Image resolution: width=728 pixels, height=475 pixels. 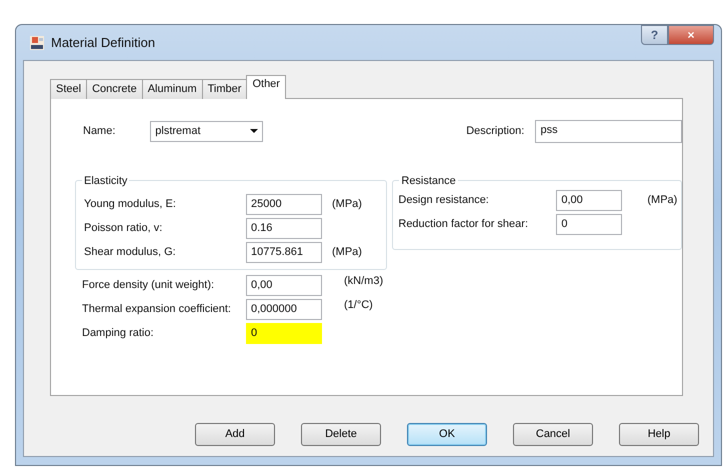 I want to click on caret-icon, so click(x=254, y=131).